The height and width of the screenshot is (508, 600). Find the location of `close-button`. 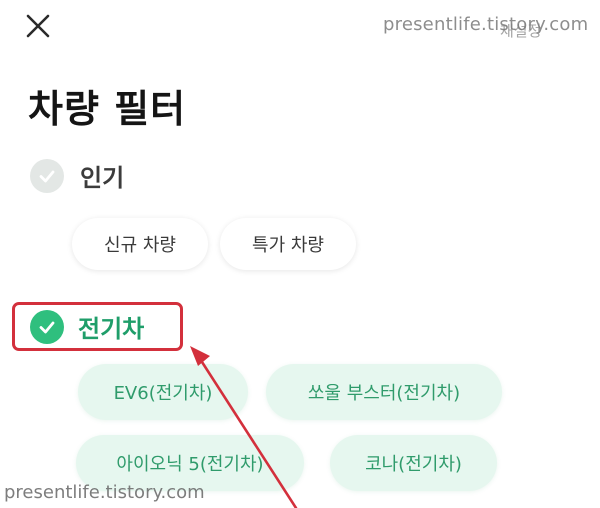

close-button is located at coordinates (38, 26).